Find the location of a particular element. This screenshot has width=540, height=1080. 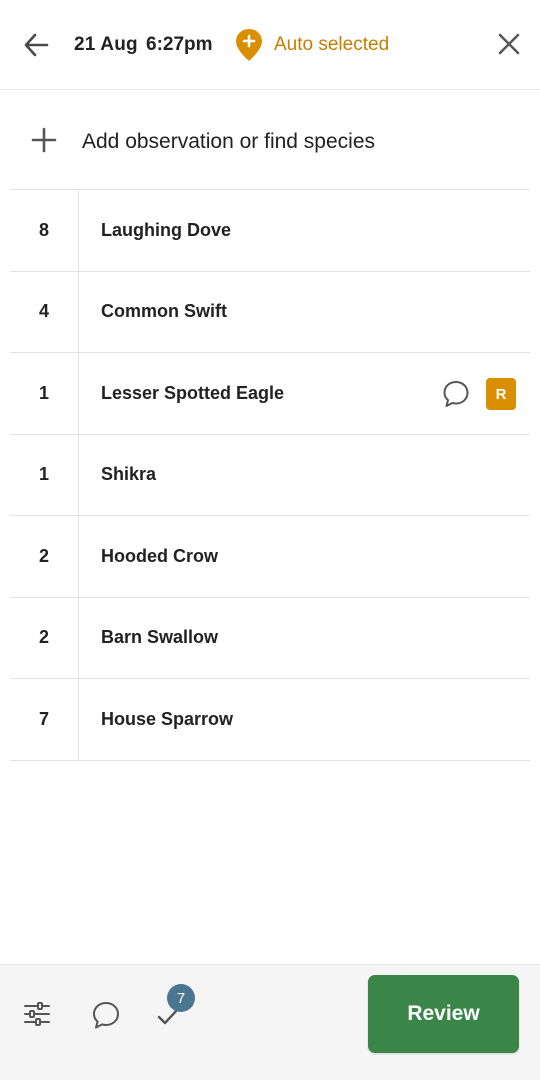

observation-row: 1 Shikra is located at coordinates (270, 475).